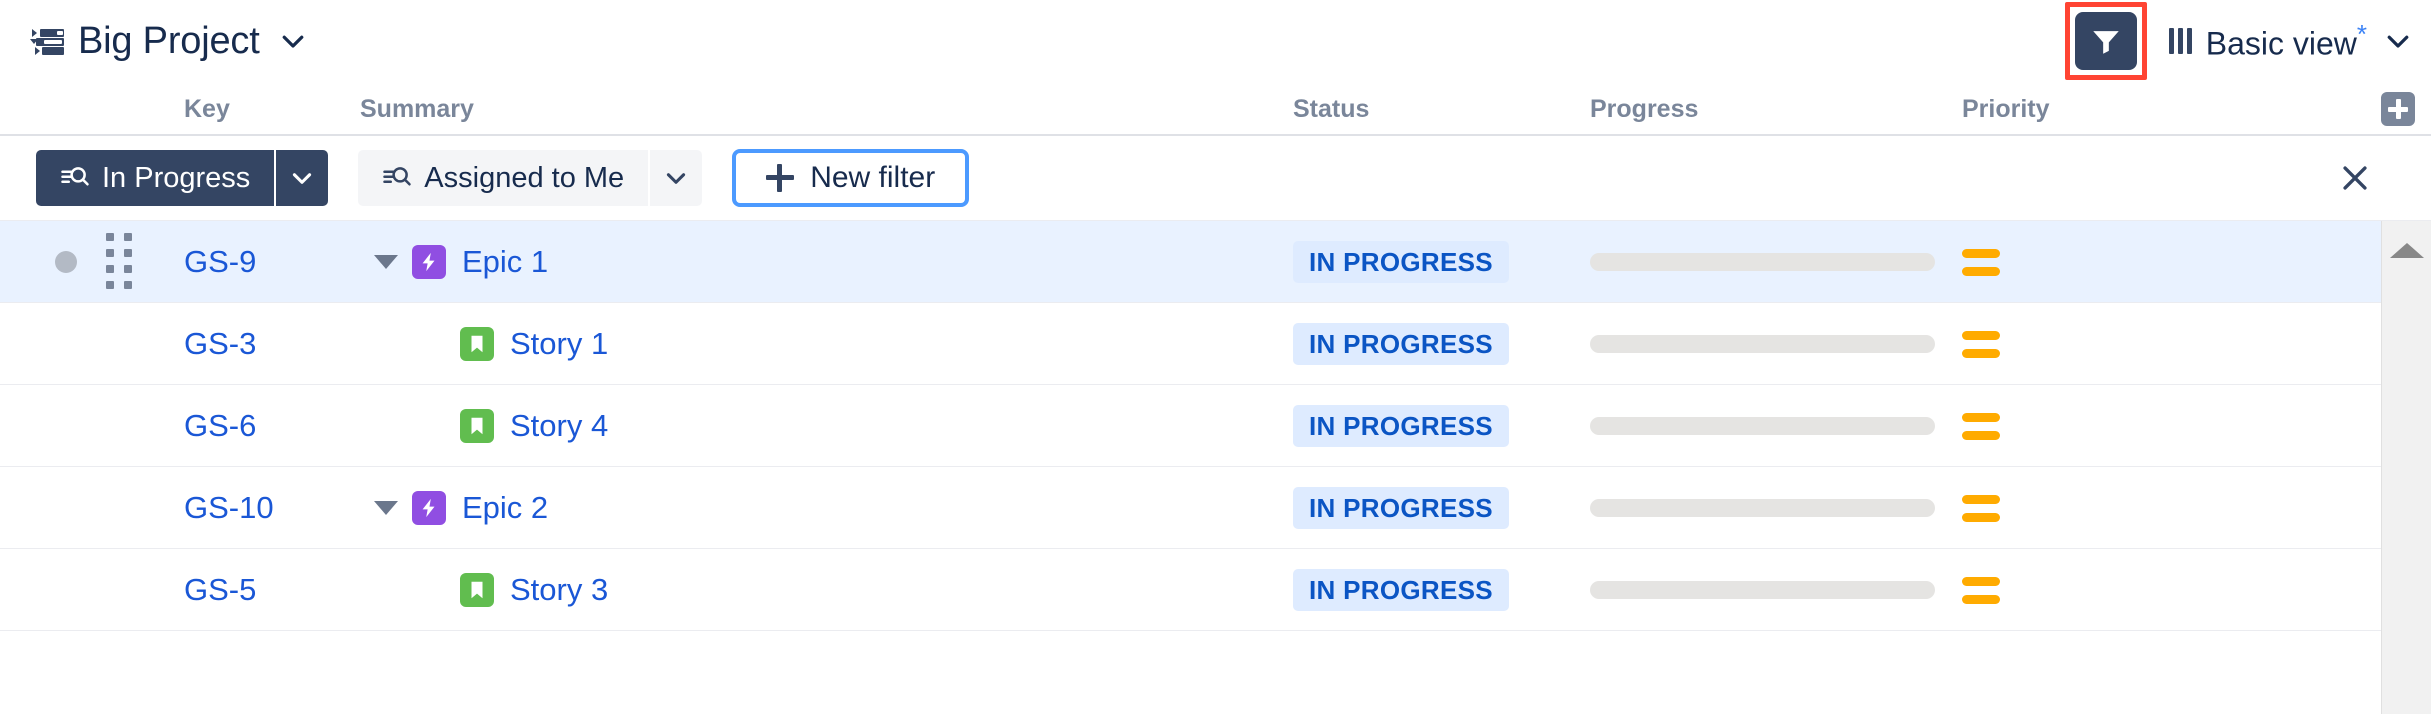 The width and height of the screenshot is (2431, 714). I want to click on table-column-headers: Key Summary Status Progress Priority, so click(1215, 109).